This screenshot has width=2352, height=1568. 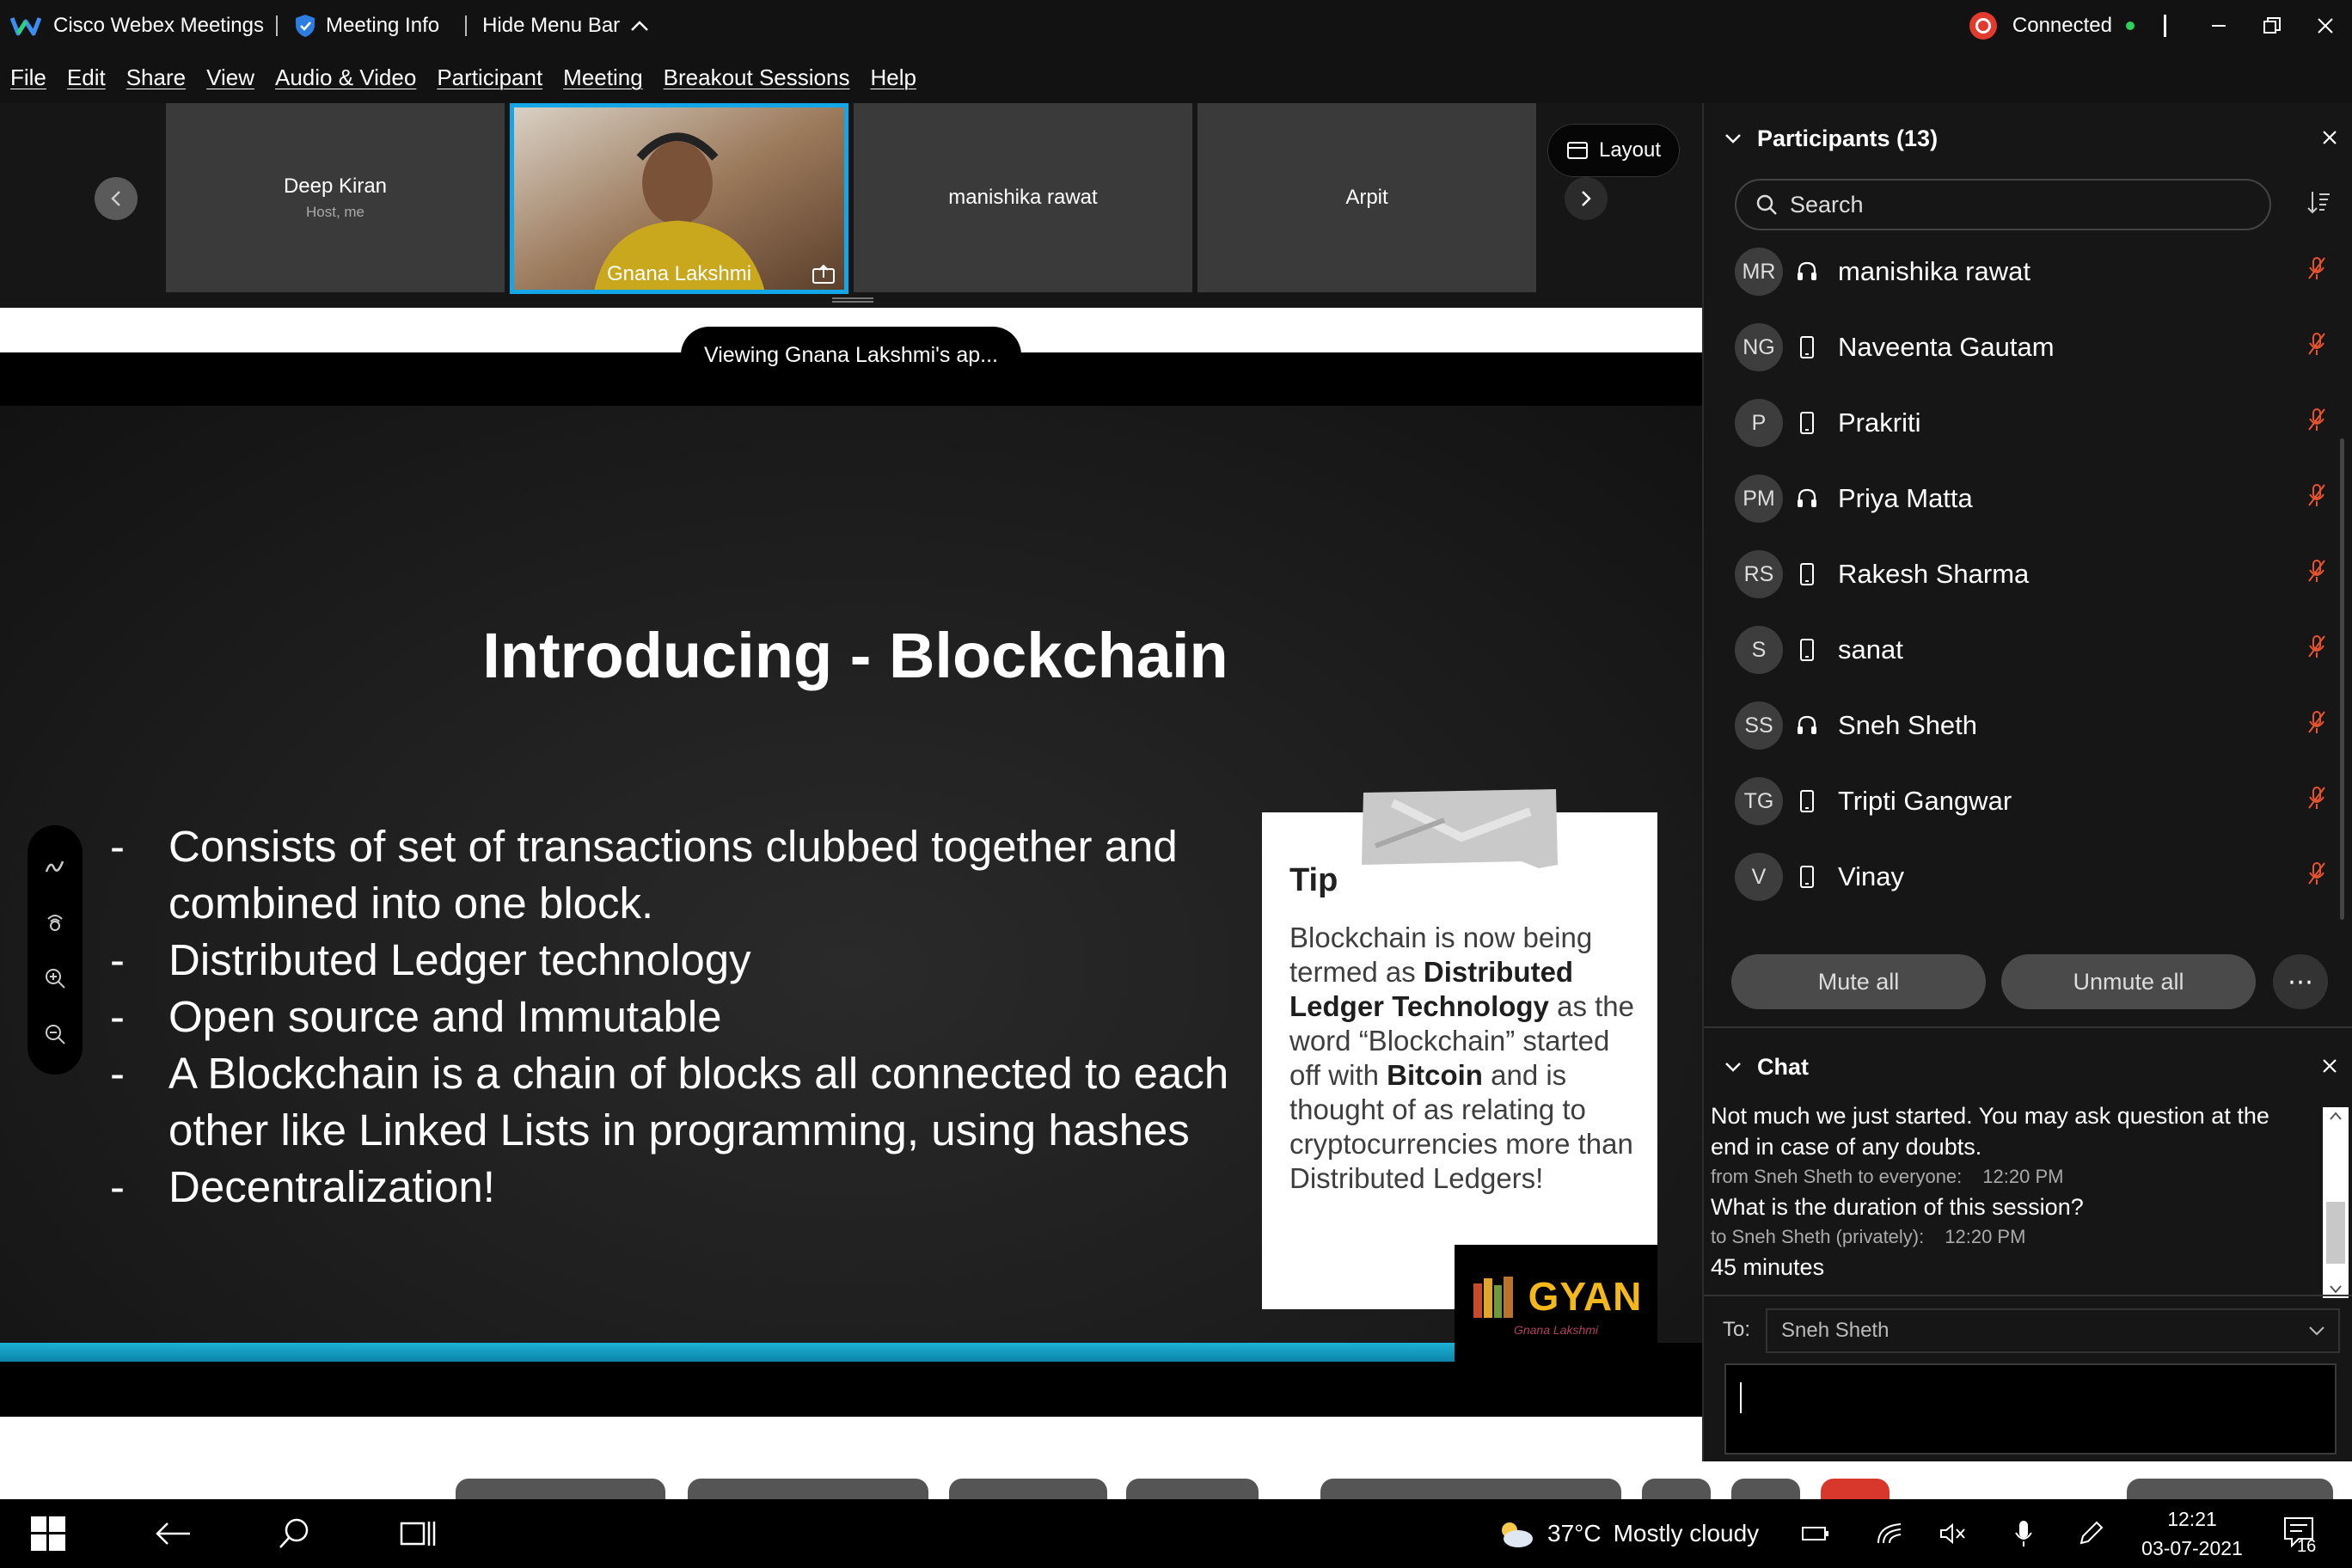 I want to click on participant-row: PM Priya Matta, so click(x=2031, y=498).